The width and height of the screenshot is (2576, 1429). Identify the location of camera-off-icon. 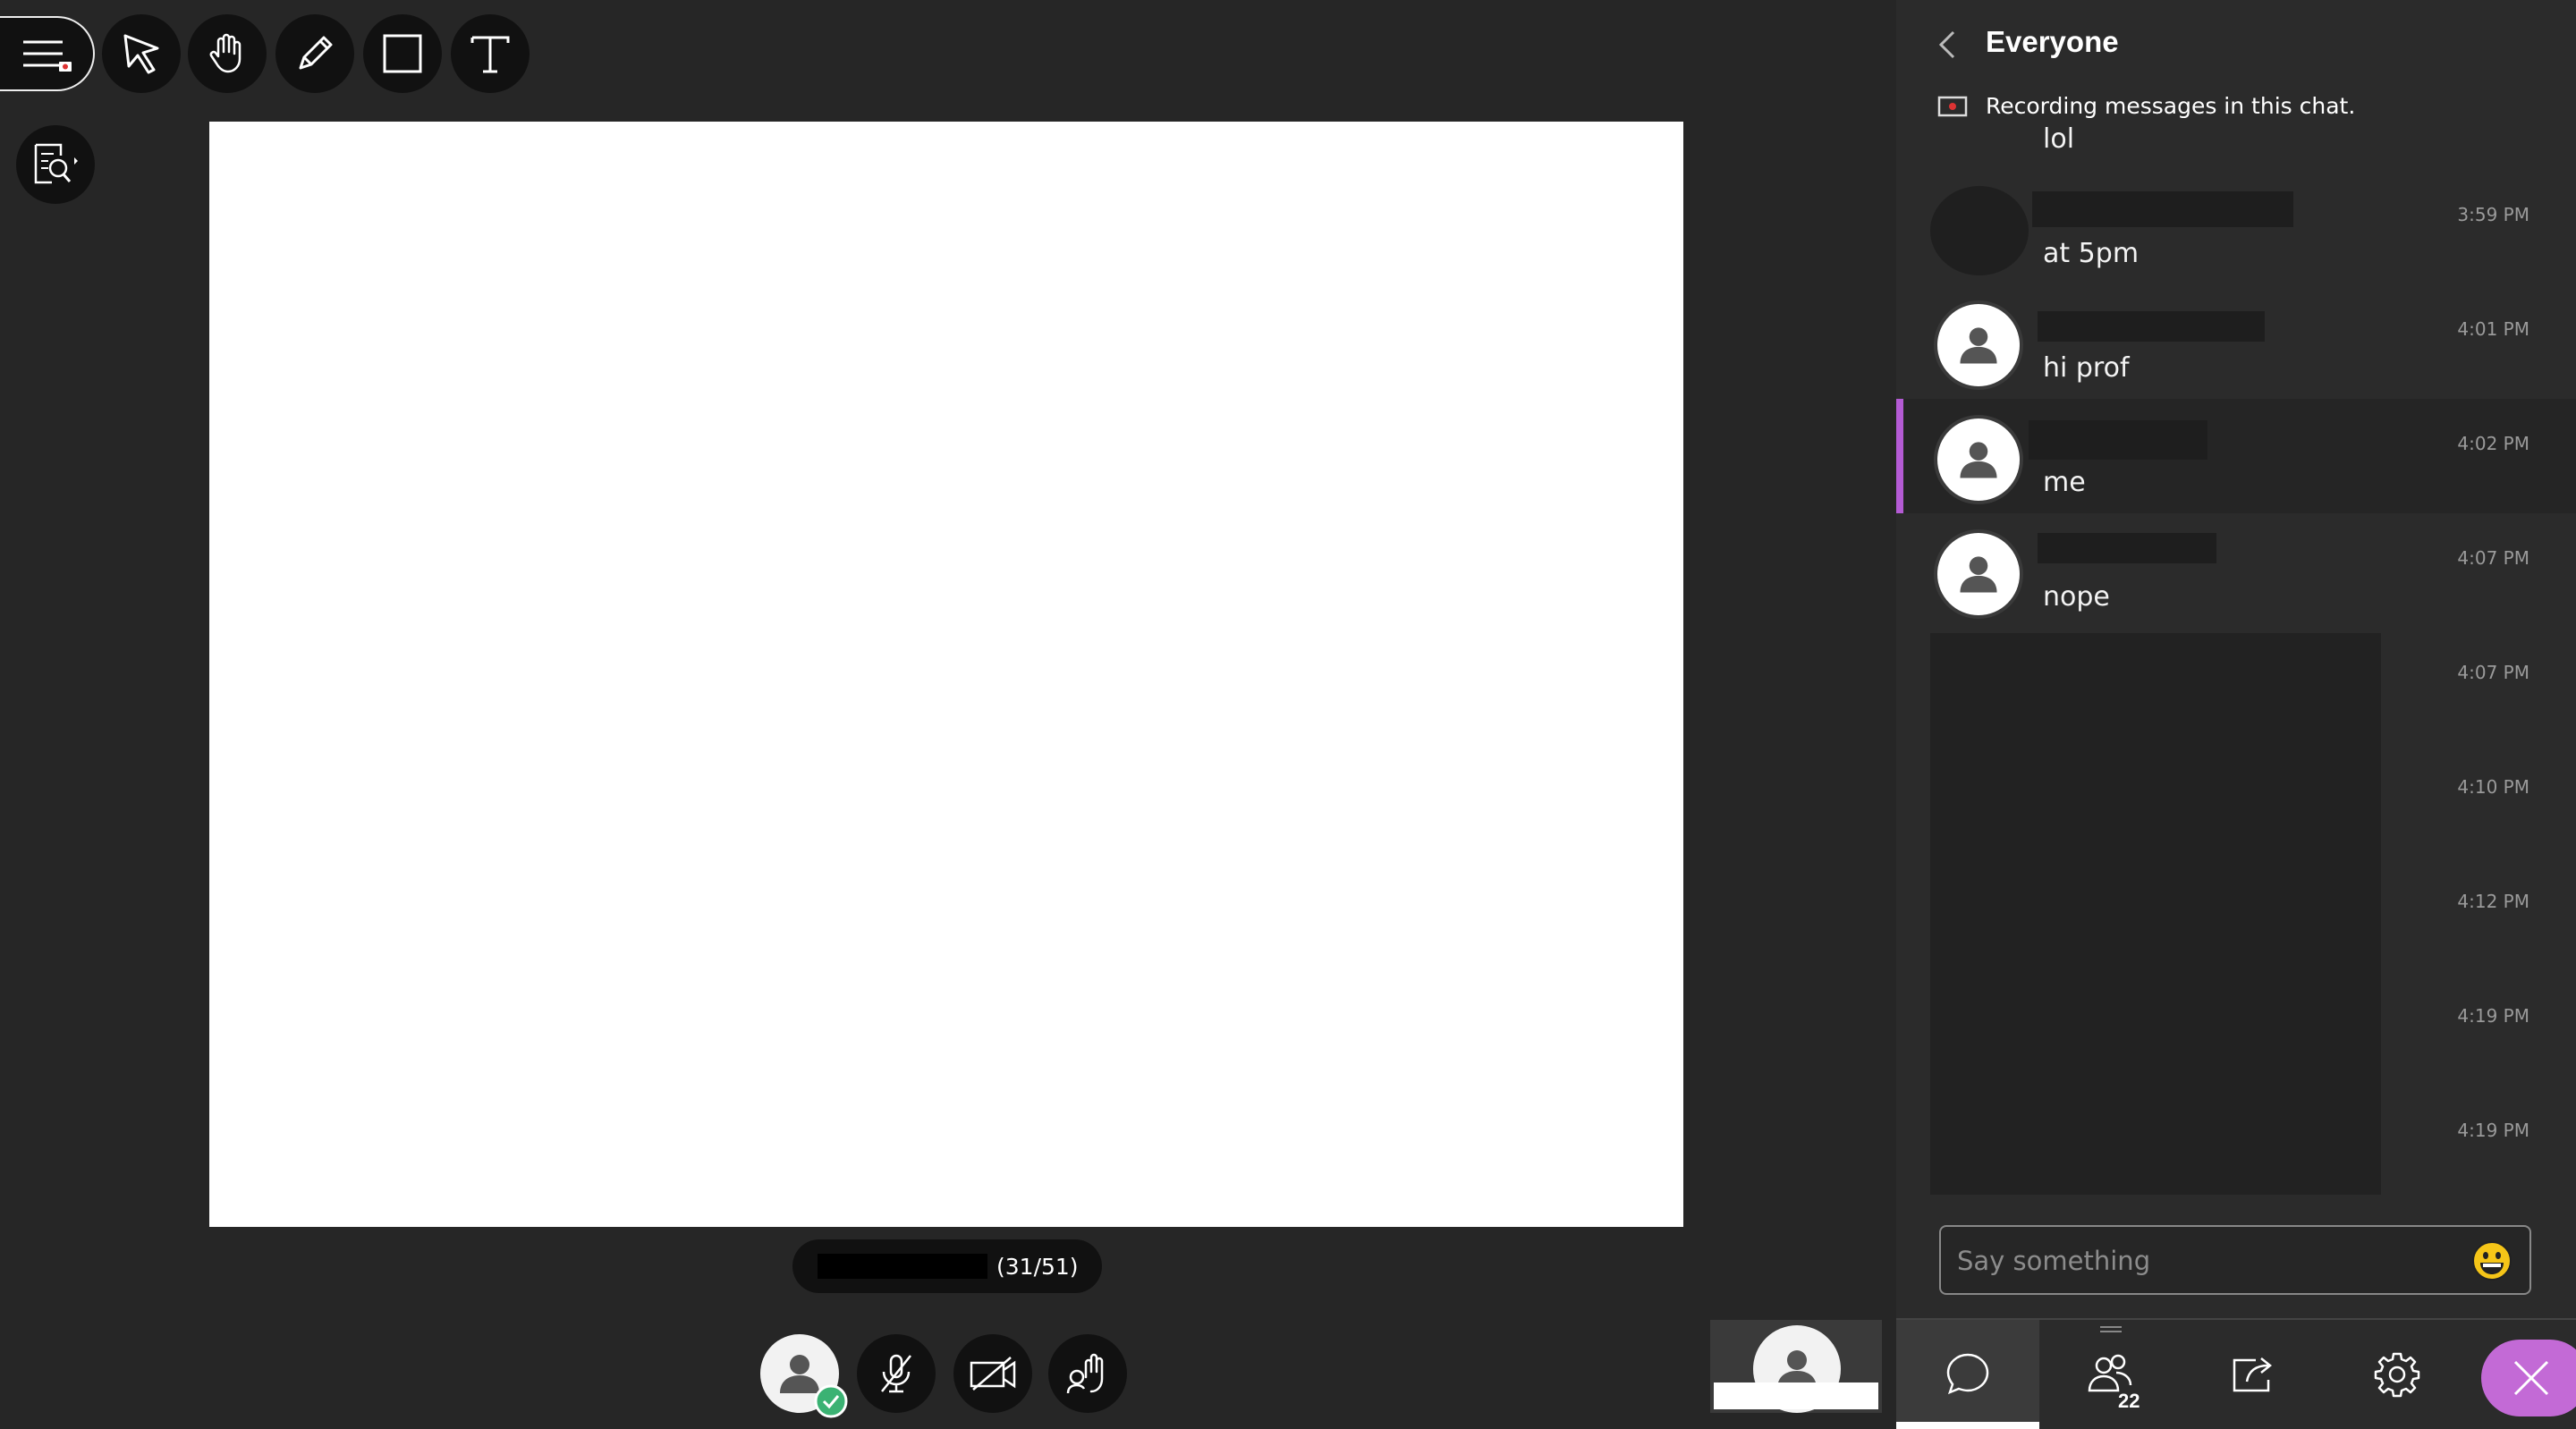
(993, 1374).